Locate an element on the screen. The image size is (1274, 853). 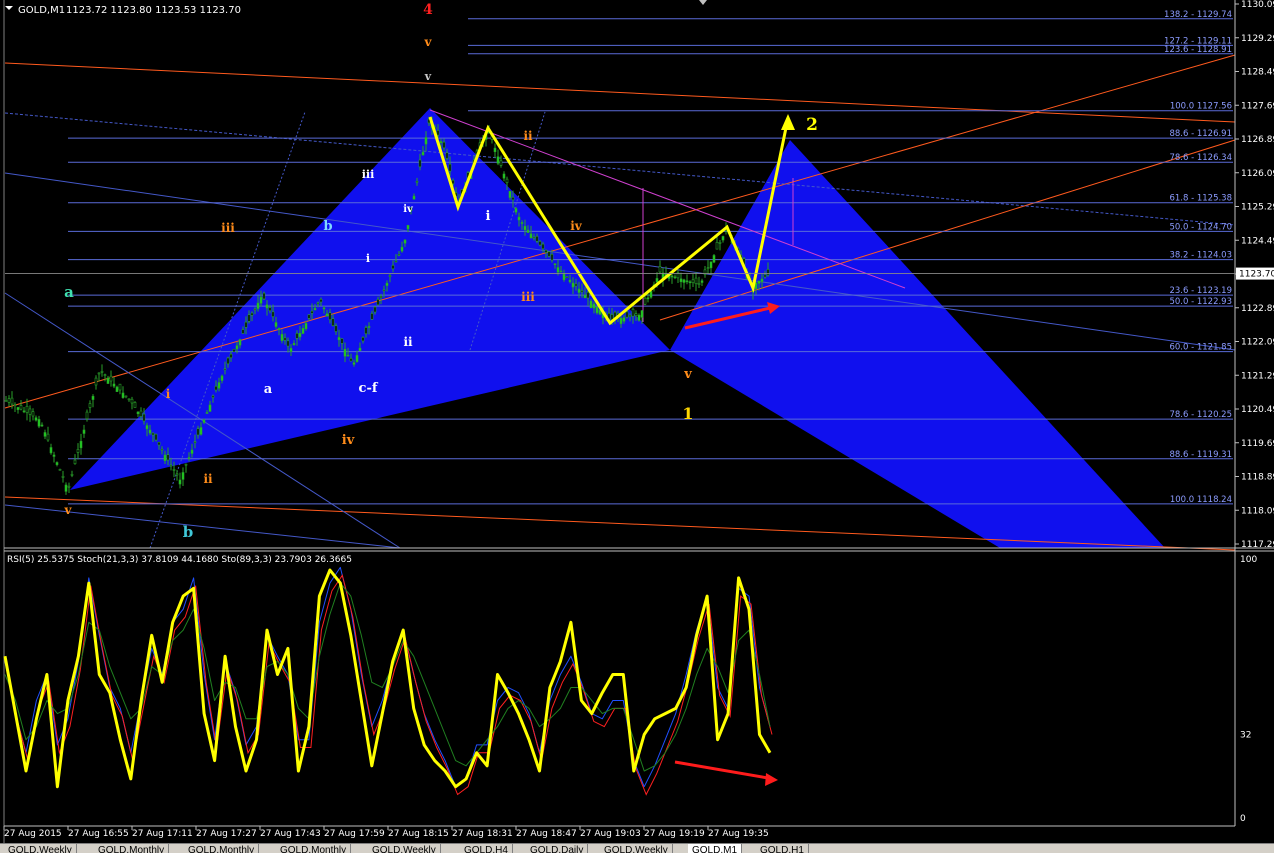
price-tick-label: 1125.29 is located at coordinates (1257, 208).